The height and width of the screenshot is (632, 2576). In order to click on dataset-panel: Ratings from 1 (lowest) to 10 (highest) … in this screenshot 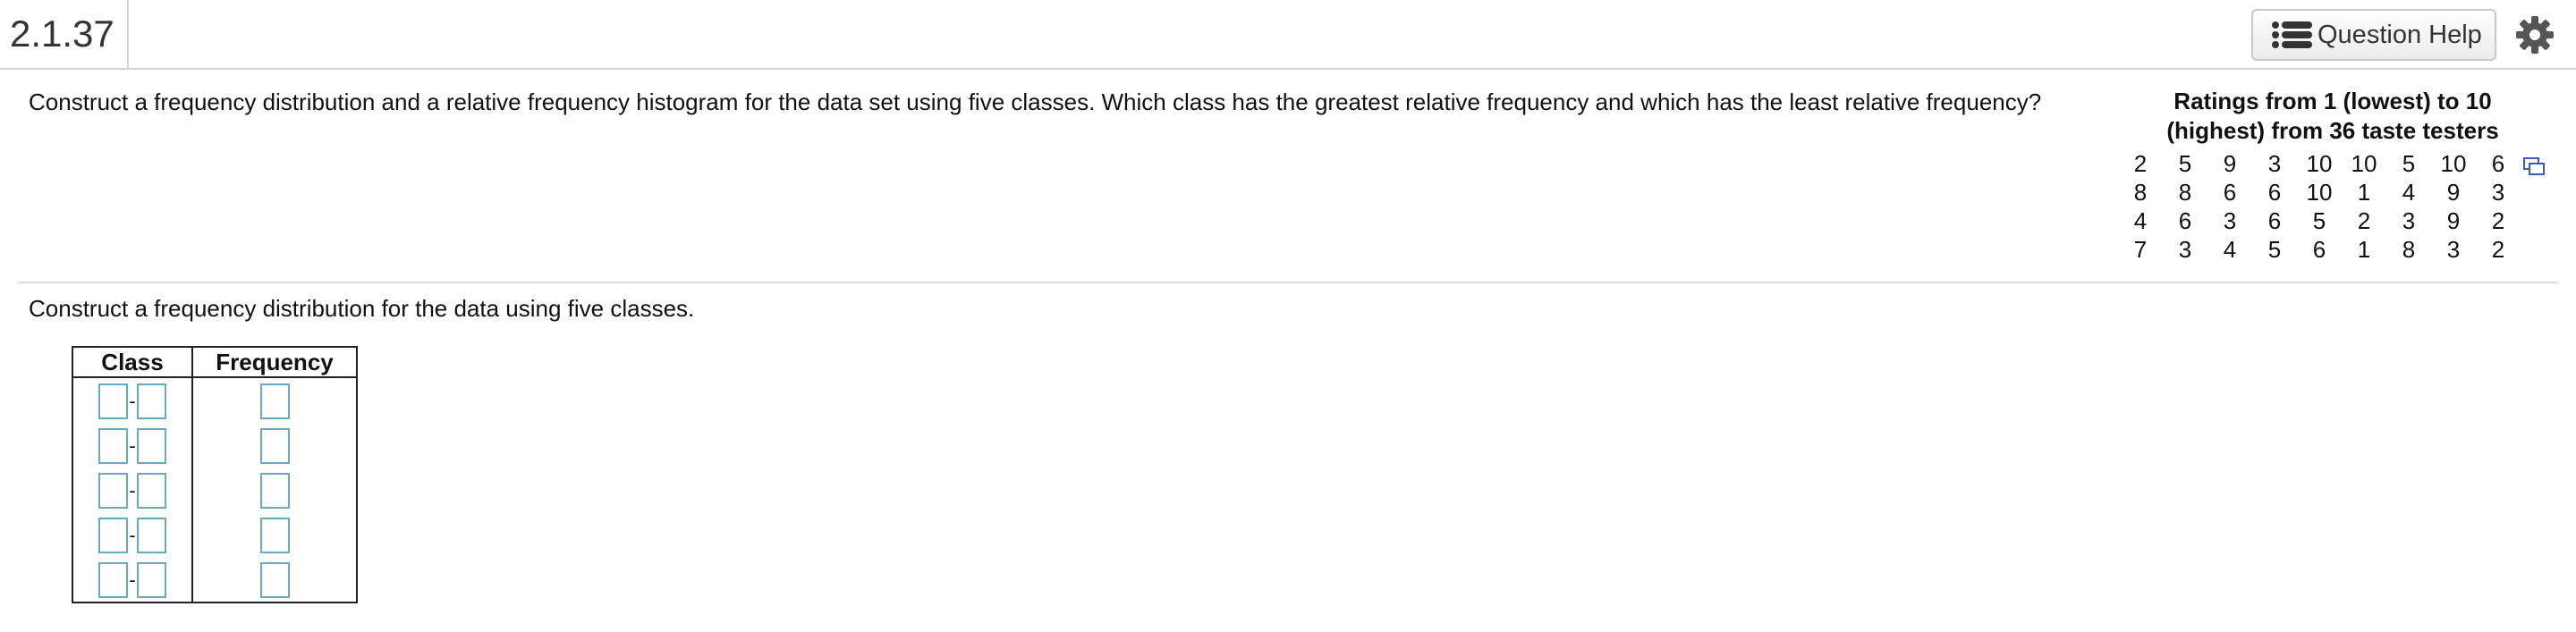, I will do `click(2332, 175)`.